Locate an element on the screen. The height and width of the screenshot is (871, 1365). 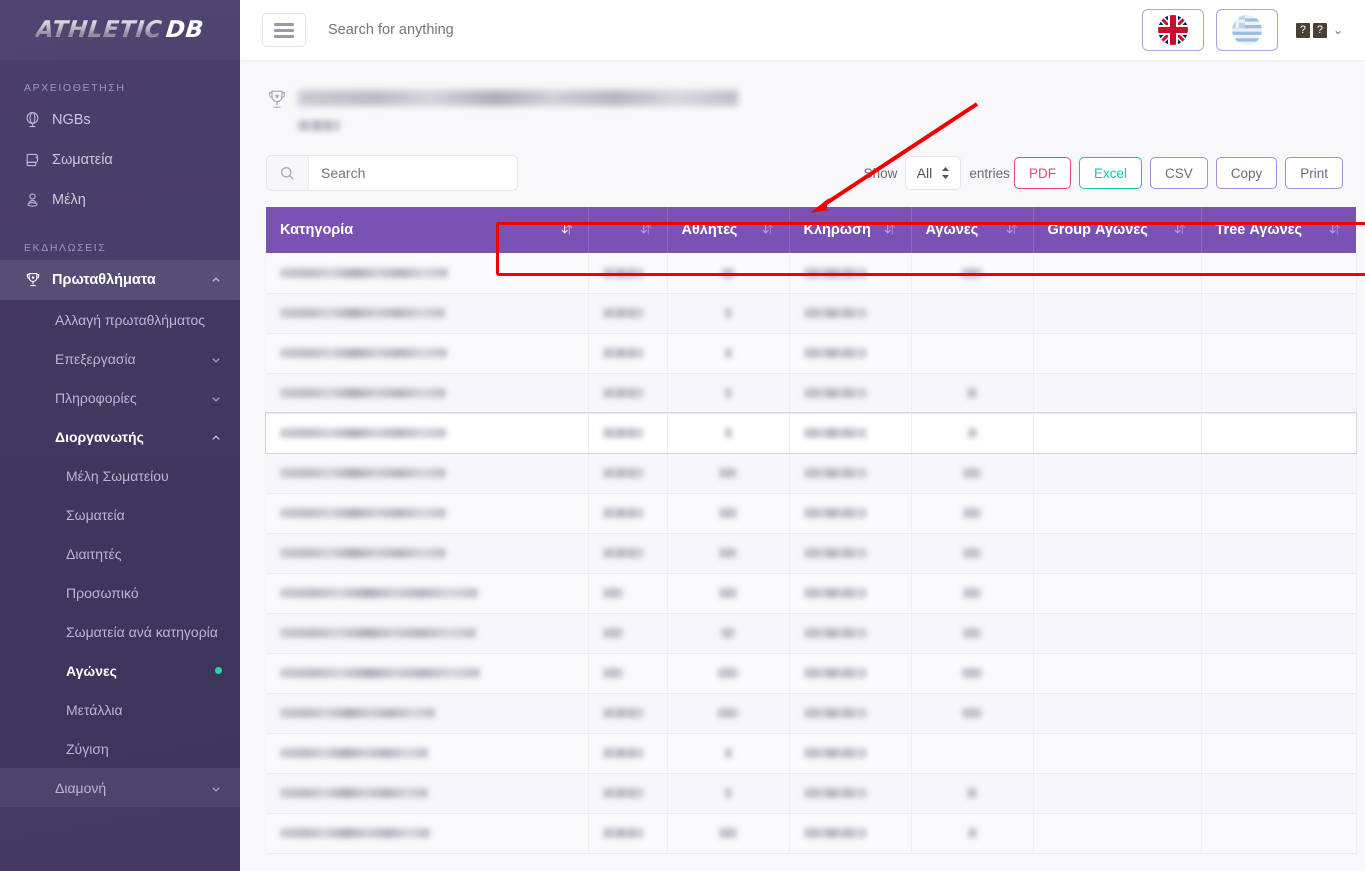
language-button-en is located at coordinates (1172, 30).